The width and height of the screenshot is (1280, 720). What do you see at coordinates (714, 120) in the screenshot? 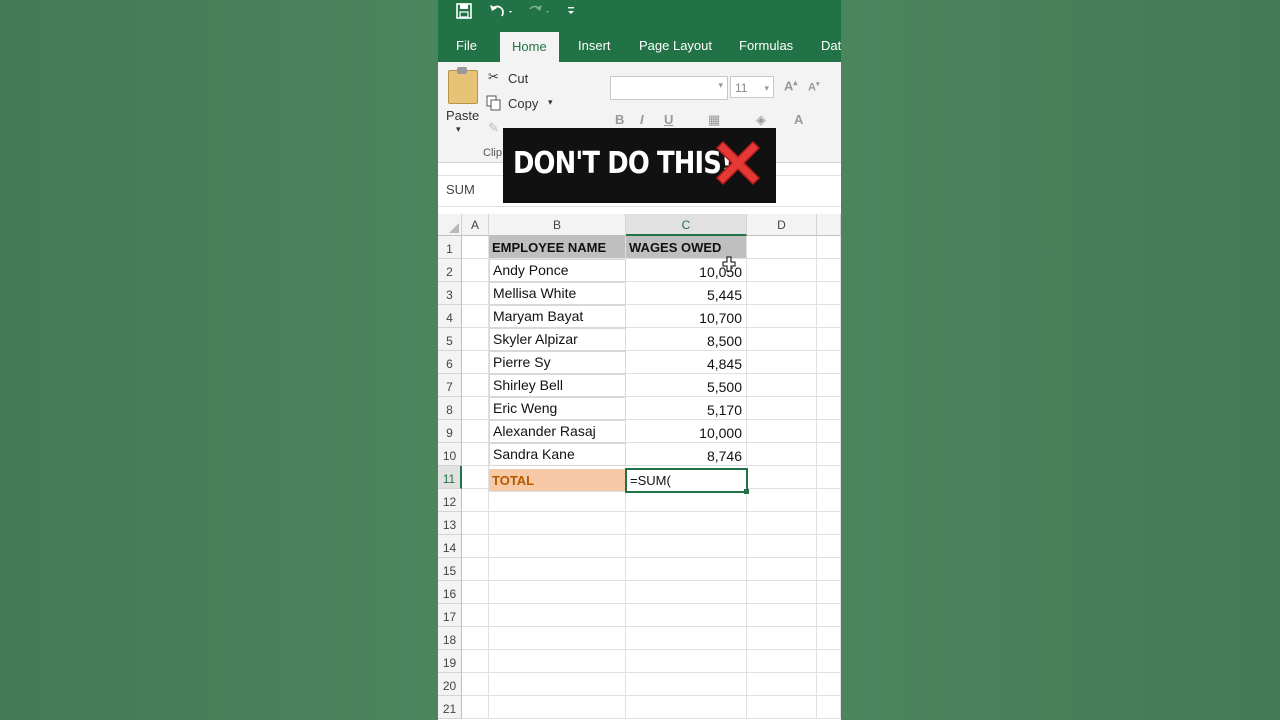
I see `borders-icon: ▦` at bounding box center [714, 120].